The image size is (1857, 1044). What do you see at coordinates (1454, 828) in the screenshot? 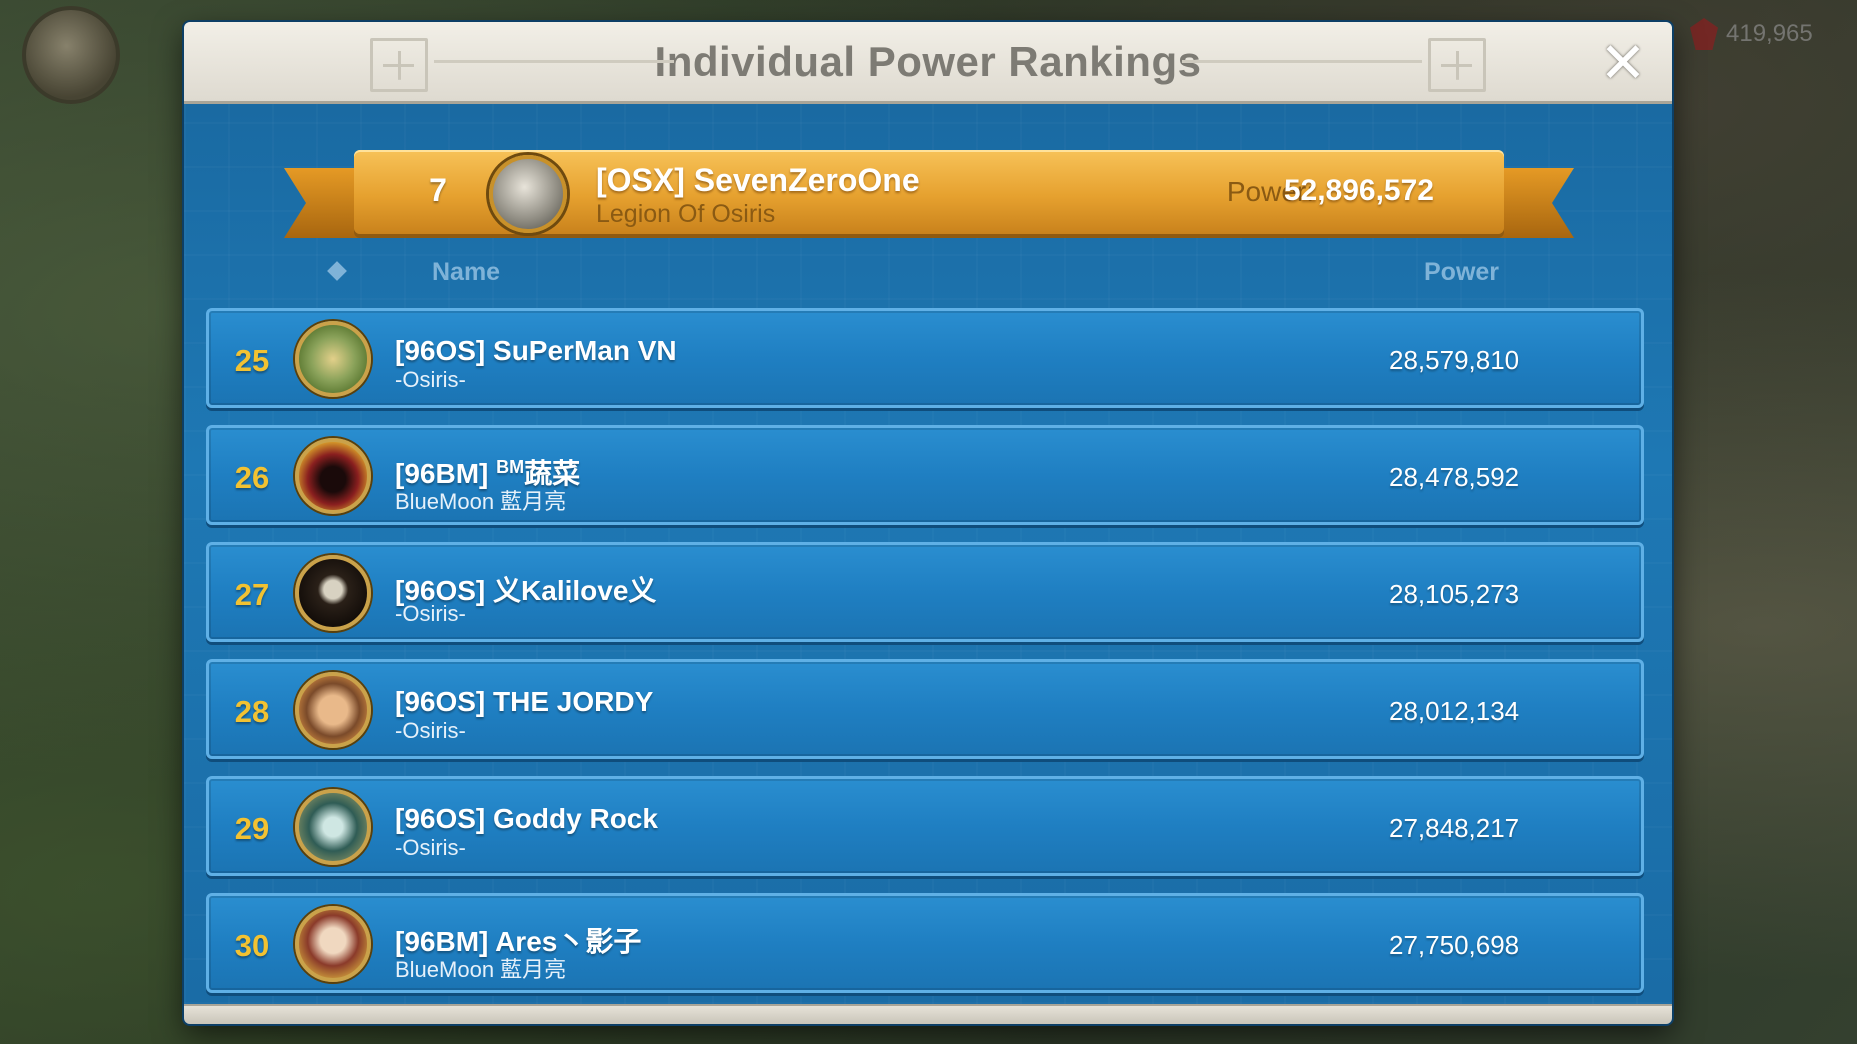
I see `row-power-value: 27,848,217` at bounding box center [1454, 828].